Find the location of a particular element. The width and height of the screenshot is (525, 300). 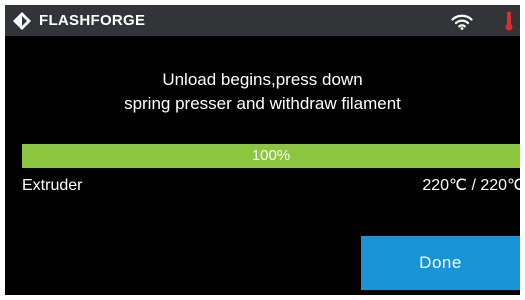

brand-logo: FLASHFORGE is located at coordinates (78, 21).